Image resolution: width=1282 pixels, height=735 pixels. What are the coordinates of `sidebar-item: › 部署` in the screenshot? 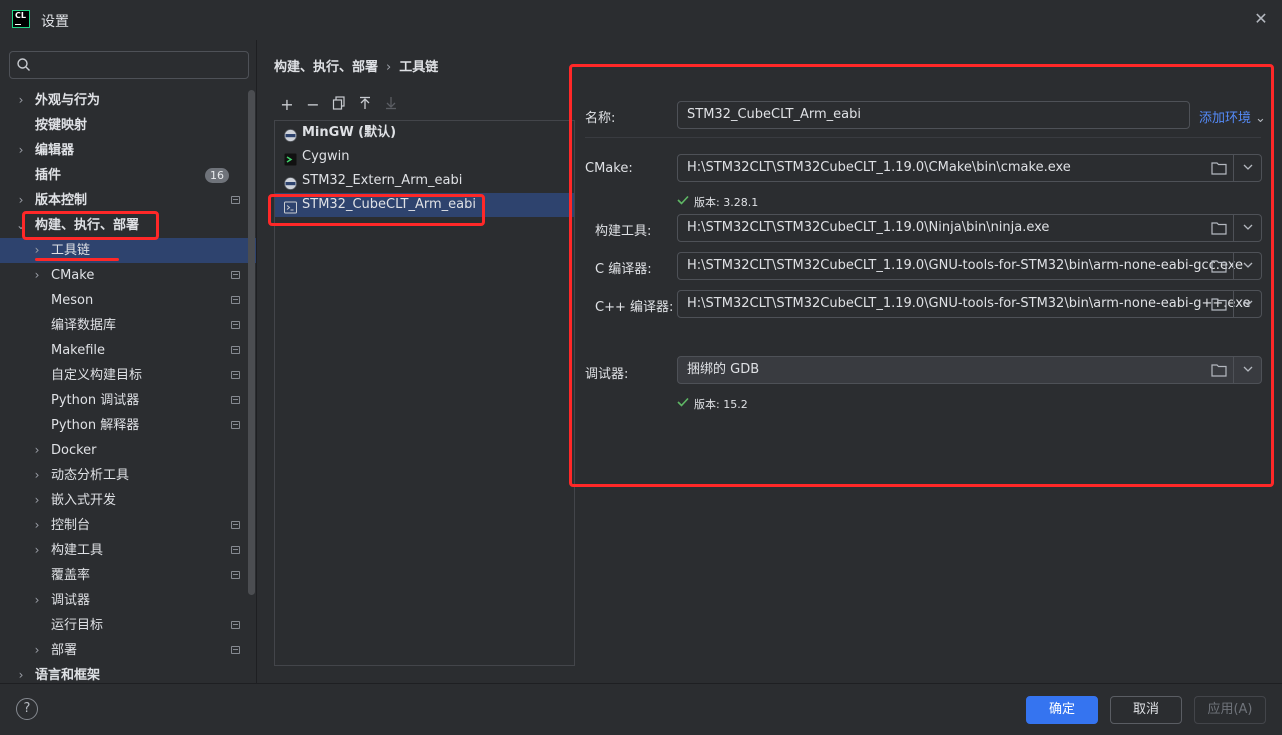 It's located at (128, 650).